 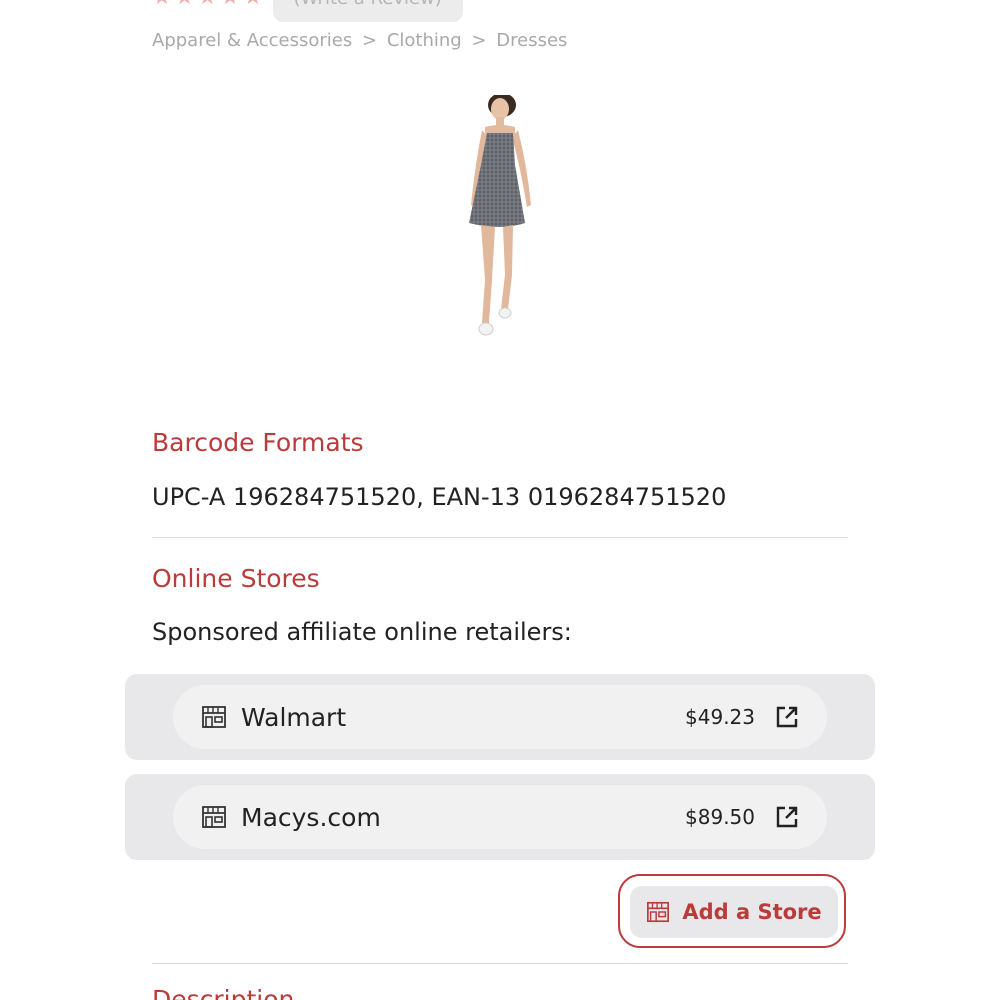 What do you see at coordinates (500, 215) in the screenshot?
I see `product-image` at bounding box center [500, 215].